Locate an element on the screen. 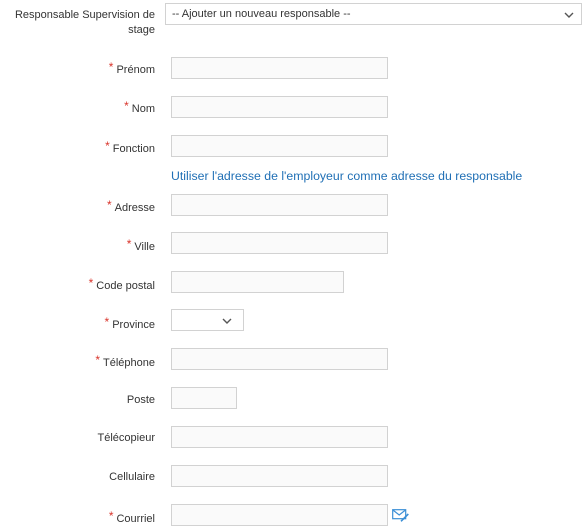  courriel-label: * Courriel is located at coordinates (132, 518).